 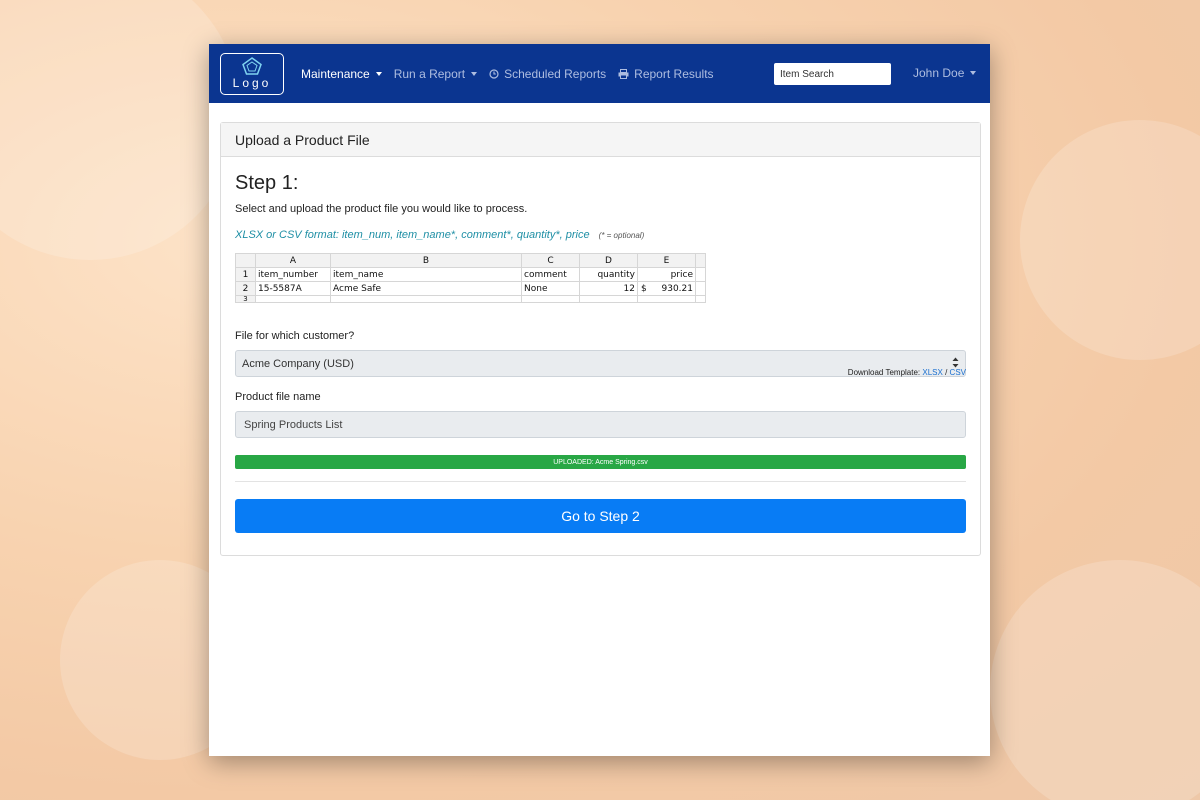 I want to click on sheet-row-number: 3, so click(x=245, y=299).